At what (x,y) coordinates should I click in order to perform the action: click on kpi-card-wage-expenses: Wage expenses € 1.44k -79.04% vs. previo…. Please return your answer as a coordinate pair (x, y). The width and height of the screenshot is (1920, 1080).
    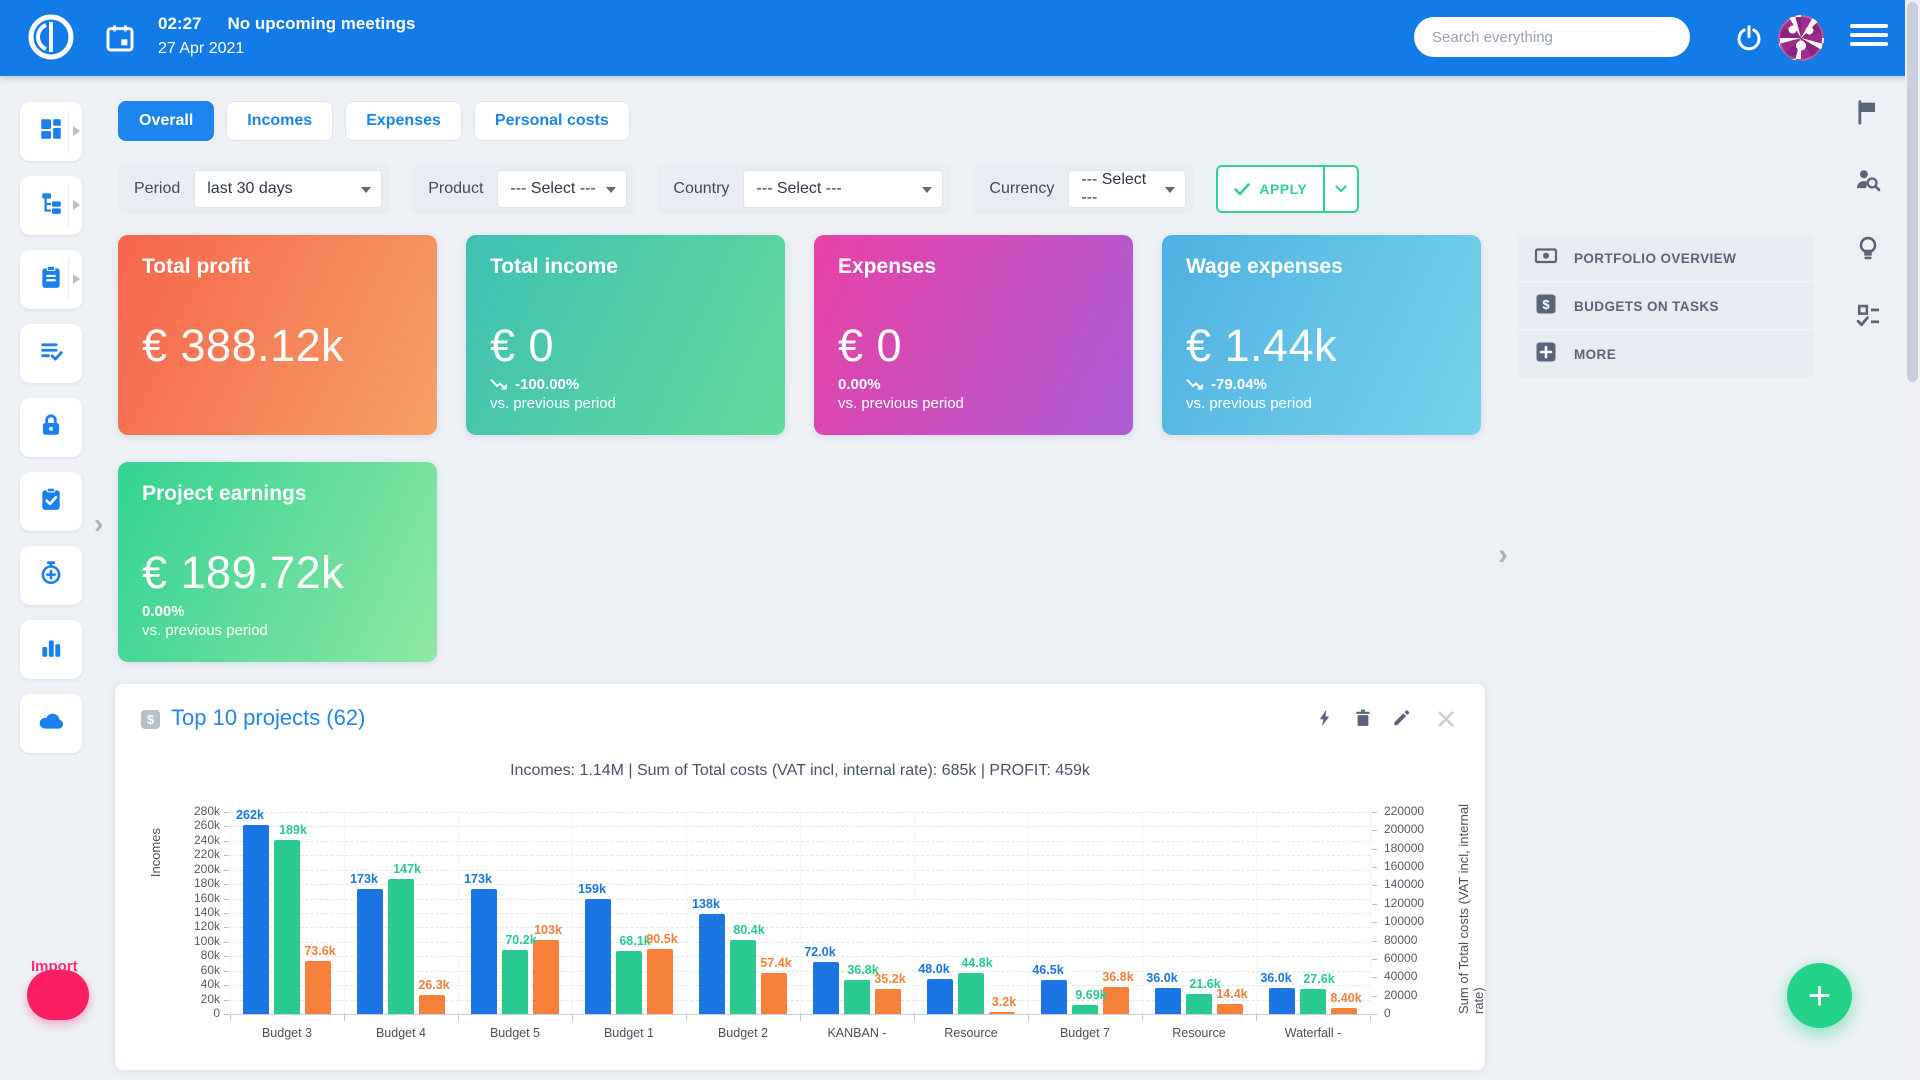
    Looking at the image, I should click on (1321, 335).